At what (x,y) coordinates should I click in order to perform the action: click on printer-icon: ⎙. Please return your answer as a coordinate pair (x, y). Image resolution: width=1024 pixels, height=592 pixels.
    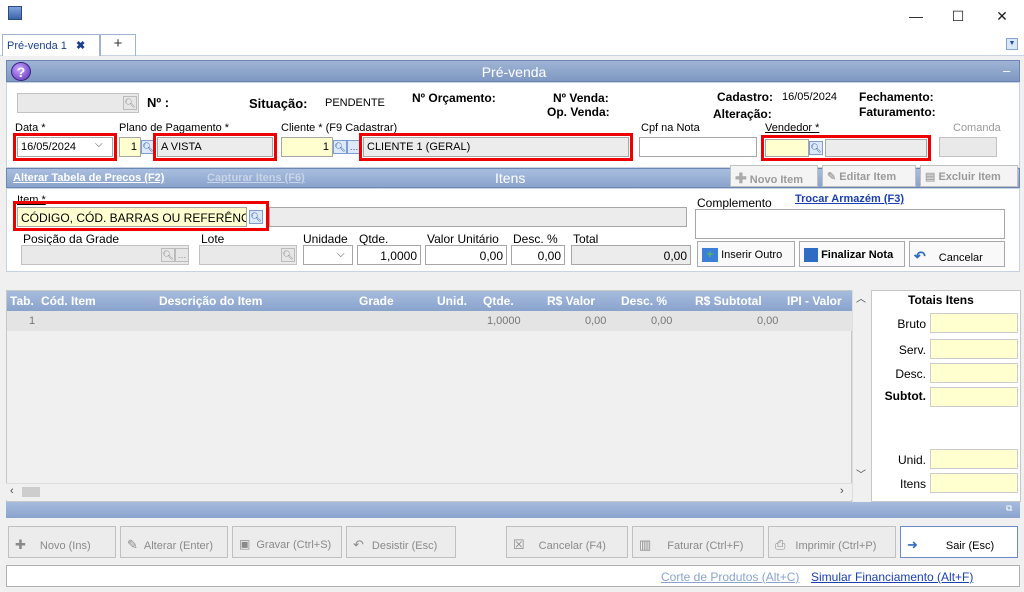
    Looking at the image, I should click on (780, 544).